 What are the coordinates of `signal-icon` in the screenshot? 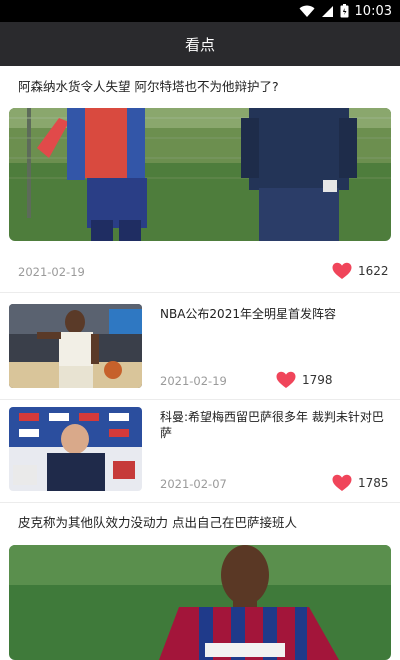 It's located at (327, 11).